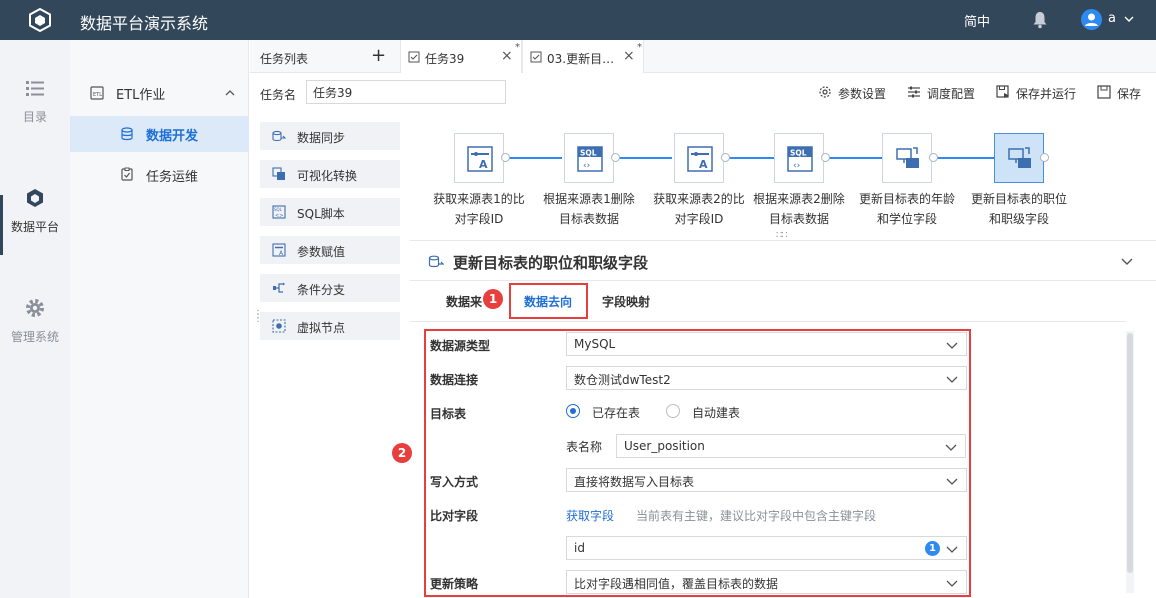 Image resolution: width=1156 pixels, height=598 pixels. I want to click on database-icon, so click(127, 134).